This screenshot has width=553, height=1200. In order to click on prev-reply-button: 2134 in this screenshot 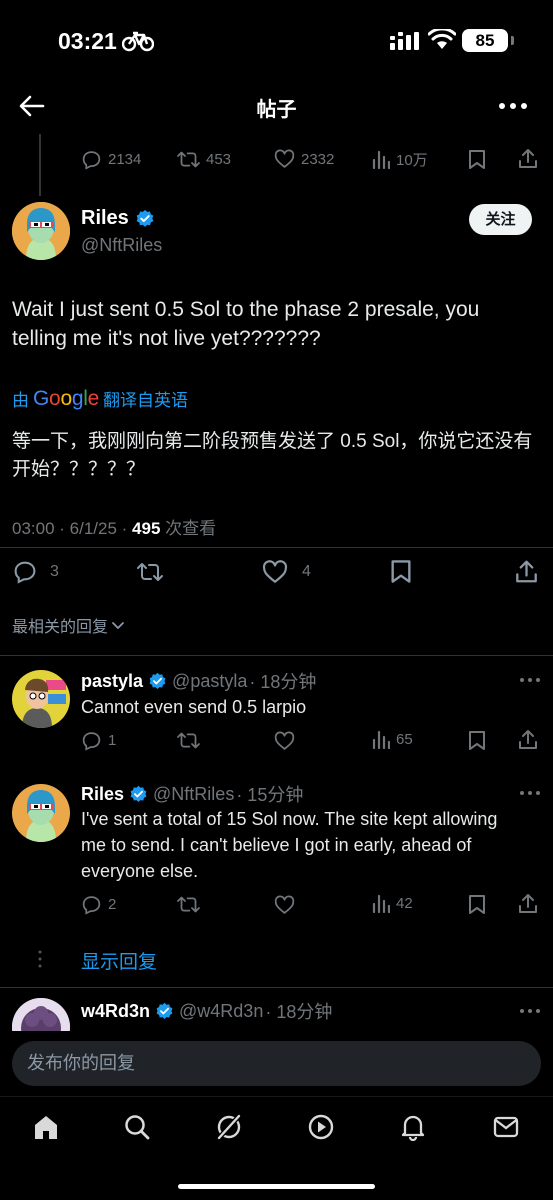, I will do `click(111, 159)`.